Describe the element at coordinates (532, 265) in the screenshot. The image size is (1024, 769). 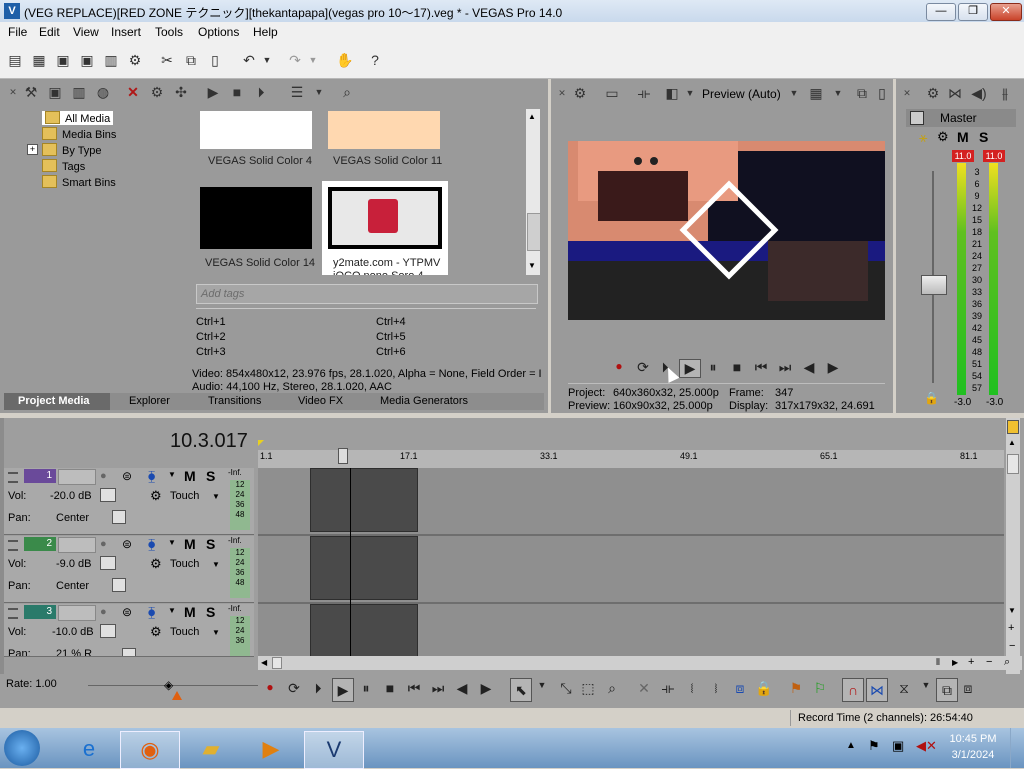
I see `scroll-down-icon: ▼` at that location.